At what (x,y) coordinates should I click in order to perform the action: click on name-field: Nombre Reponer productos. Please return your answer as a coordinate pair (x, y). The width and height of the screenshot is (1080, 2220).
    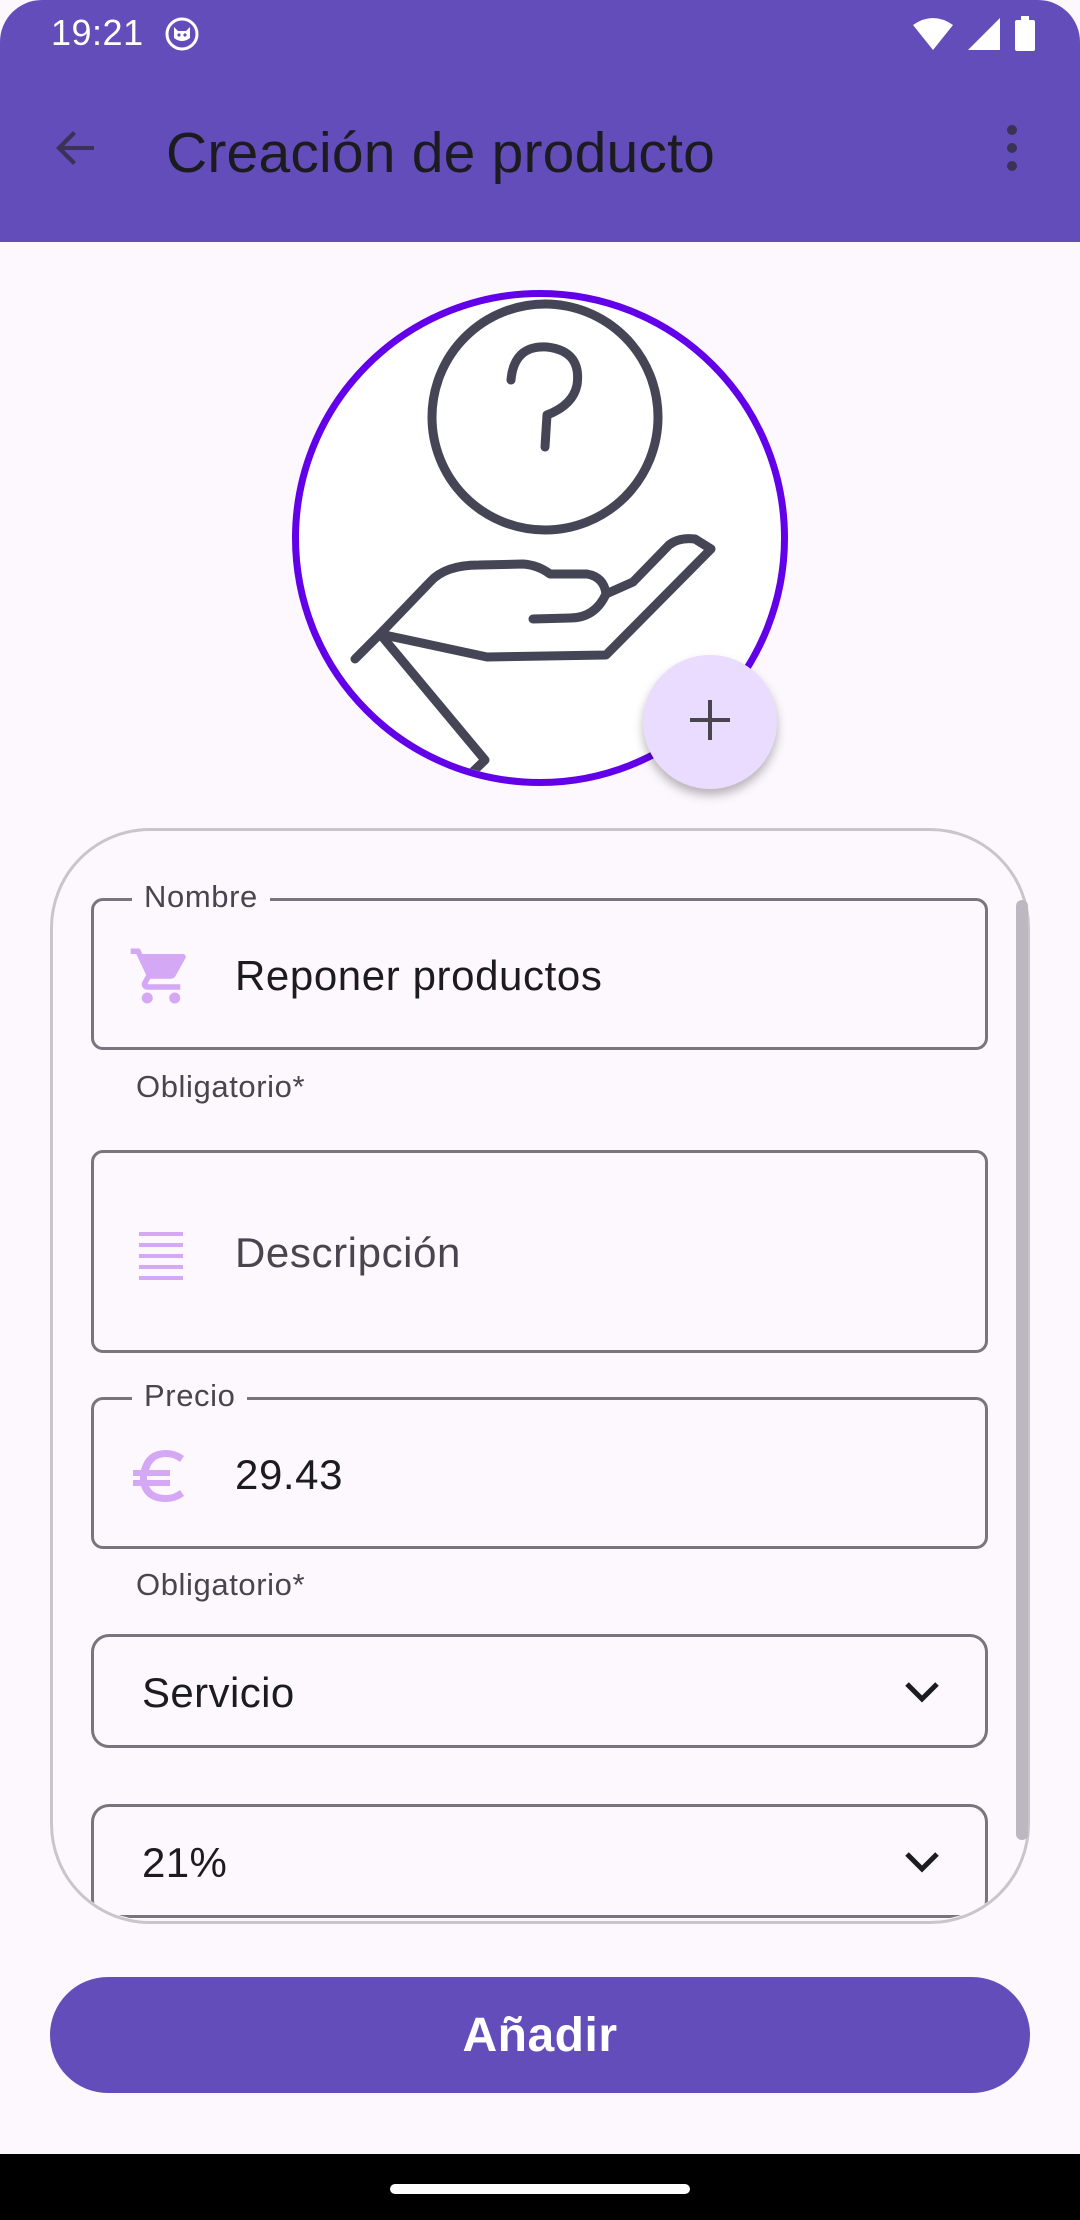
    Looking at the image, I should click on (539, 964).